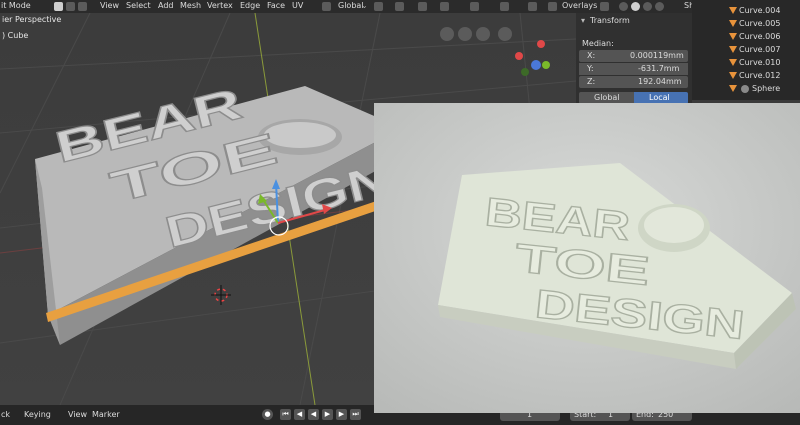 The width and height of the screenshot is (800, 425). Describe the element at coordinates (633, 69) in the screenshot. I see `median-y-field: Y: -631.7mm` at that location.